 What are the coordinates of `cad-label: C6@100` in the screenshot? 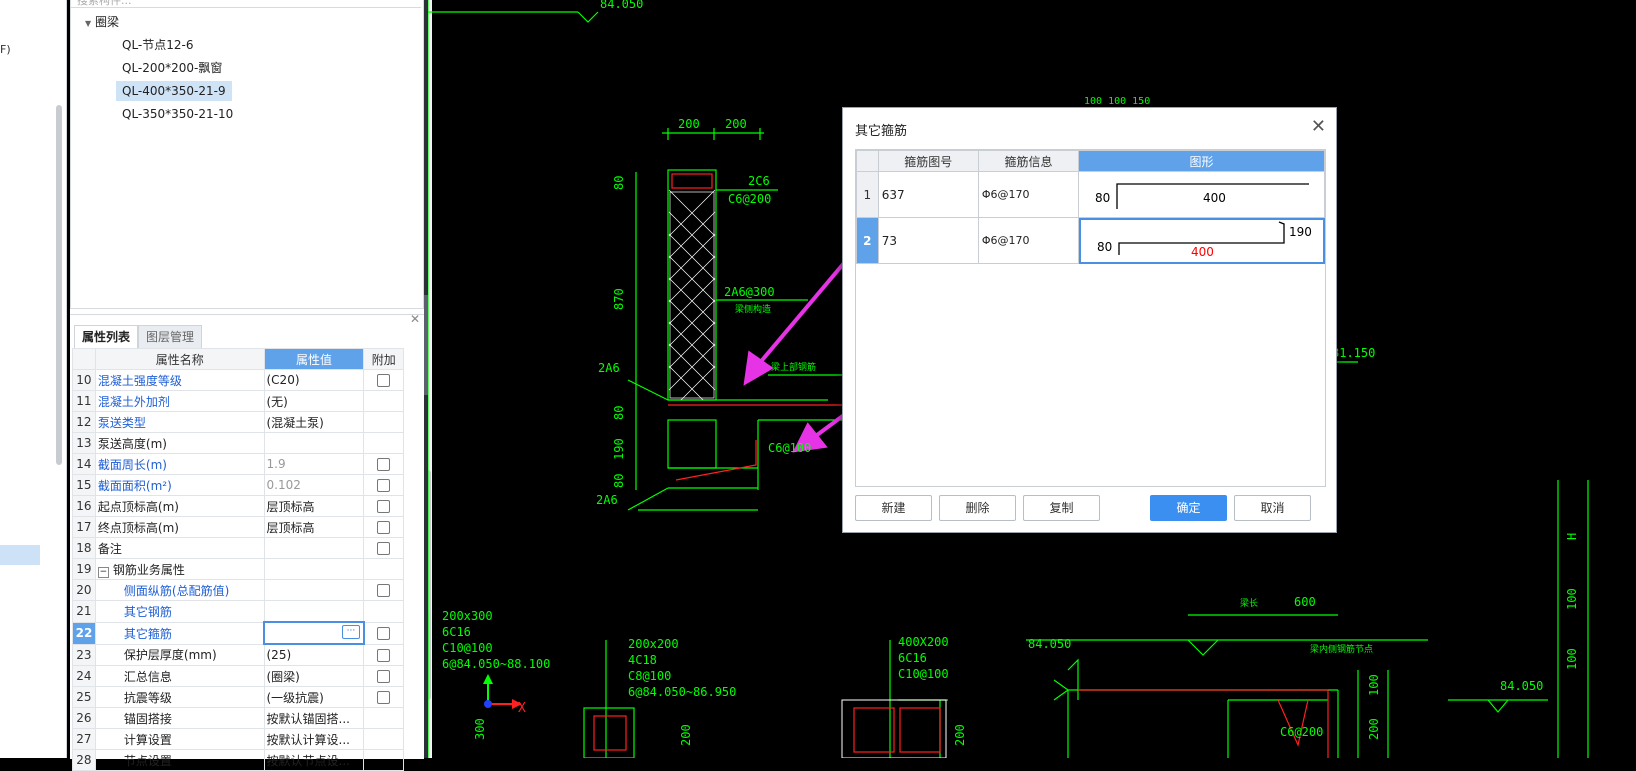 It's located at (789, 448).